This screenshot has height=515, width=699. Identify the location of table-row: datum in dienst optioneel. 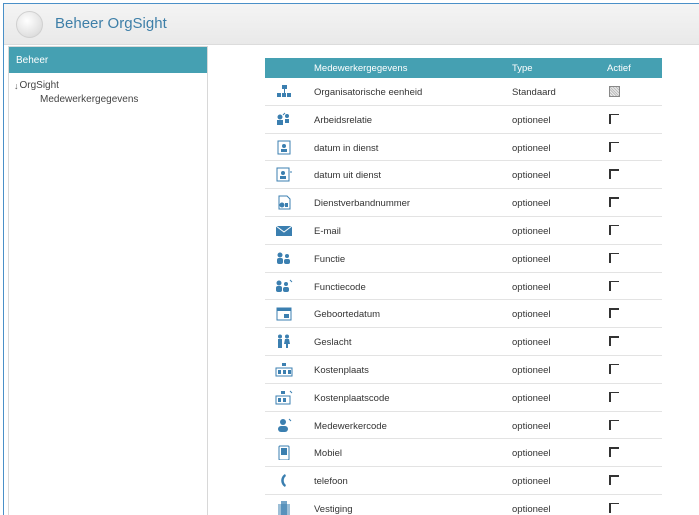
(463, 148).